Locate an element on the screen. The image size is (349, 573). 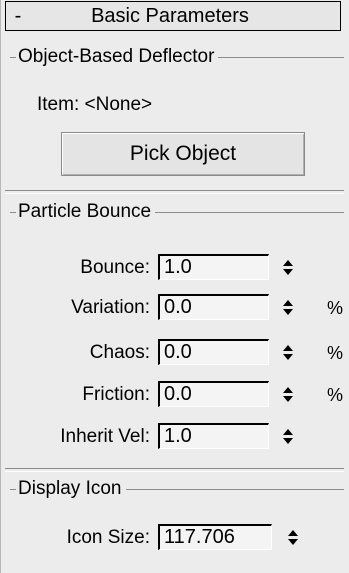
friction-unit: % is located at coordinates (335, 395).